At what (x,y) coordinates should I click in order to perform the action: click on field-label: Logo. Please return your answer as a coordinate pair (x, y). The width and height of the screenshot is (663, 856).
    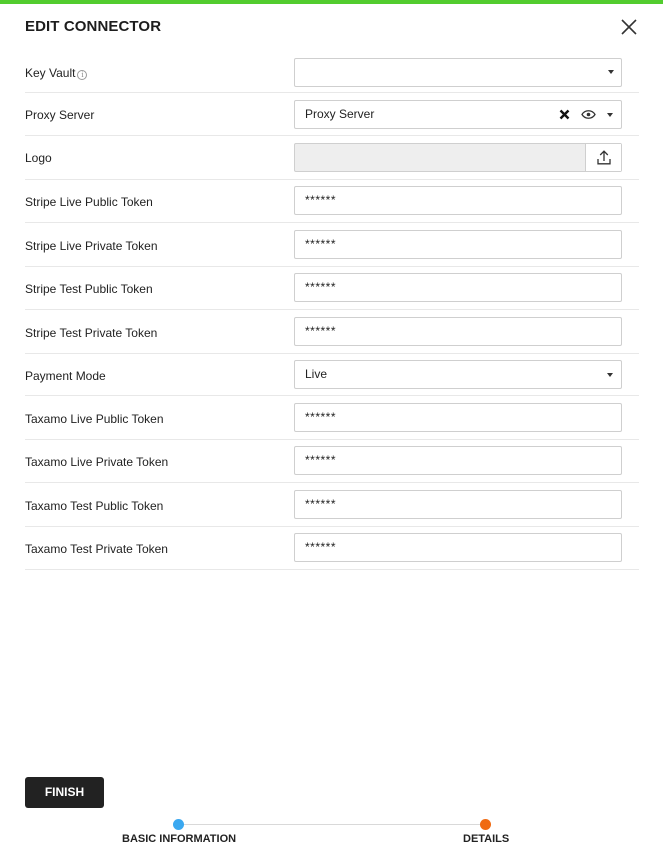
    Looking at the image, I should click on (38, 158).